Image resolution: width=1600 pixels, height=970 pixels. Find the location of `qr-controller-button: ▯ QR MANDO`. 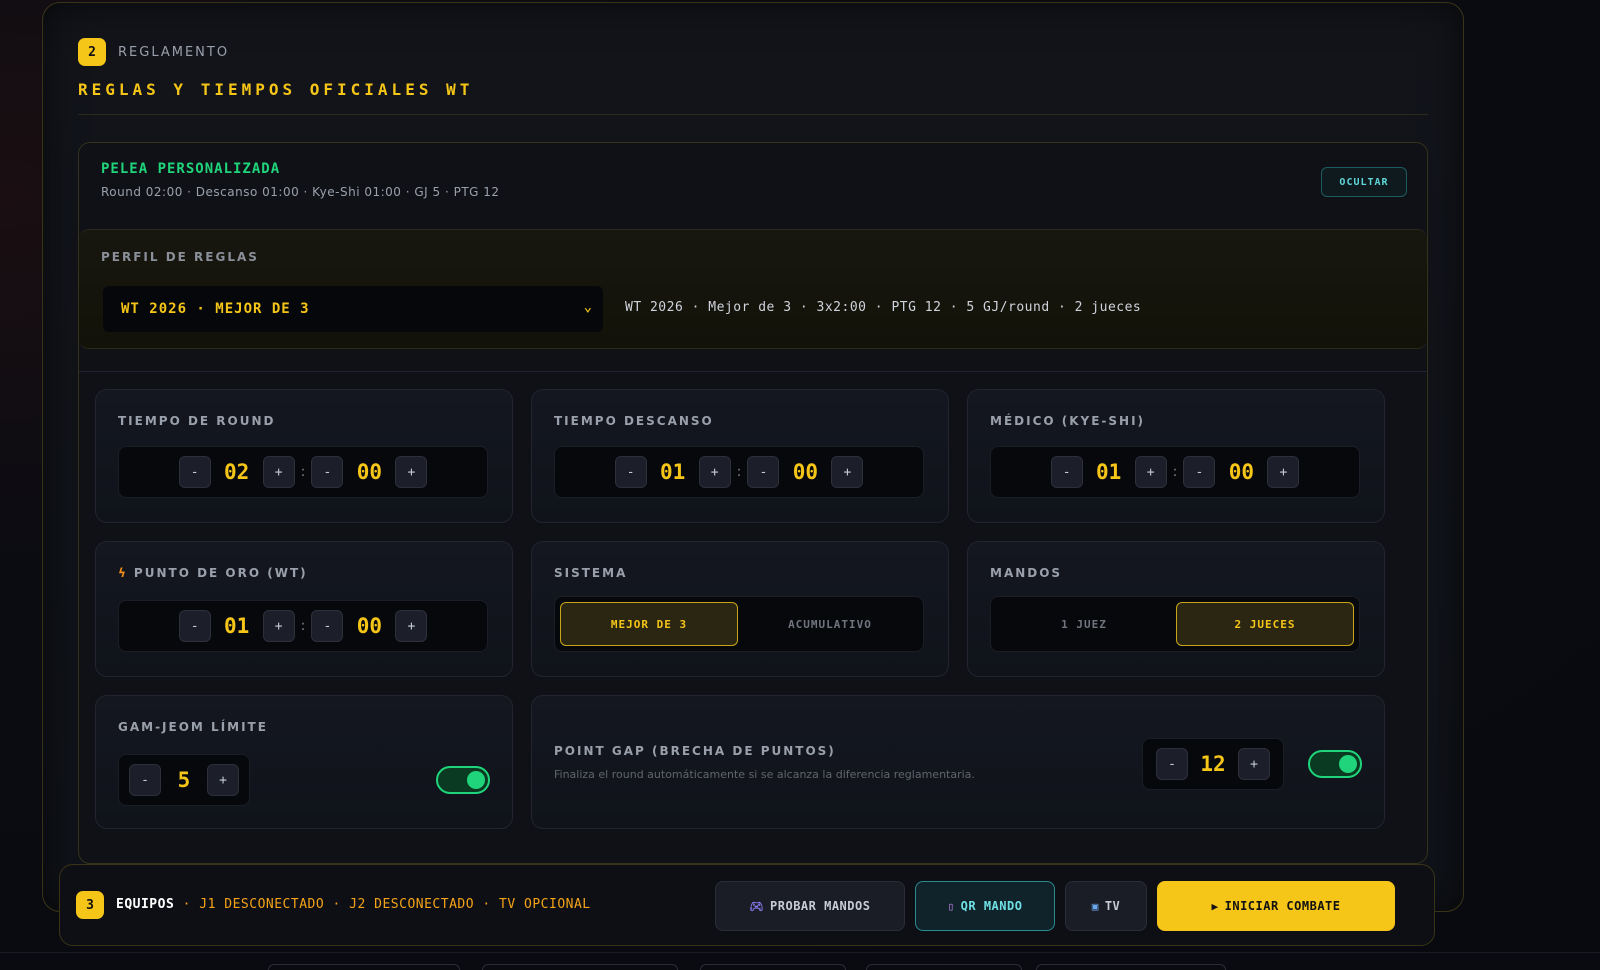

qr-controller-button: ▯ QR MANDO is located at coordinates (985, 906).